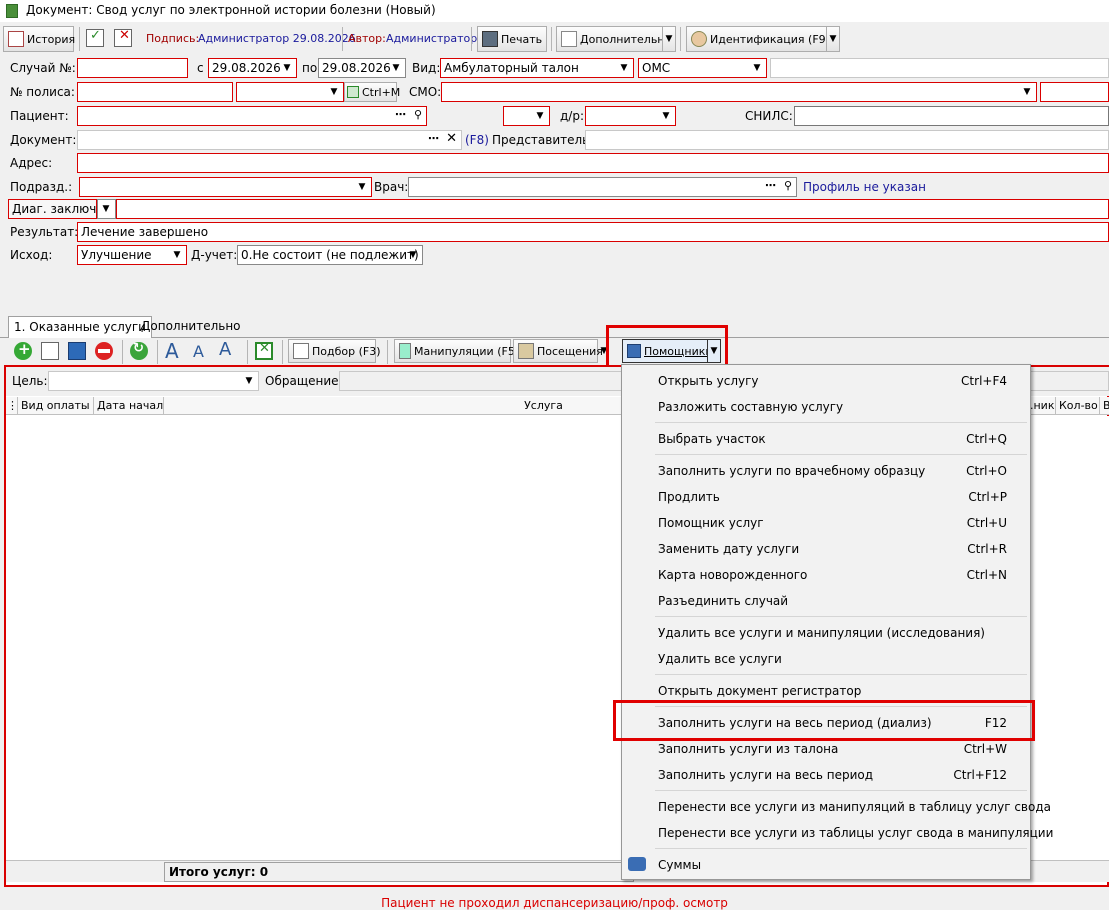 This screenshot has width=1109, height=910. Describe the element at coordinates (826, 549) in the screenshot. I see `menu-item-replace-date: Заменить дату услуги Ctrl+R` at that location.